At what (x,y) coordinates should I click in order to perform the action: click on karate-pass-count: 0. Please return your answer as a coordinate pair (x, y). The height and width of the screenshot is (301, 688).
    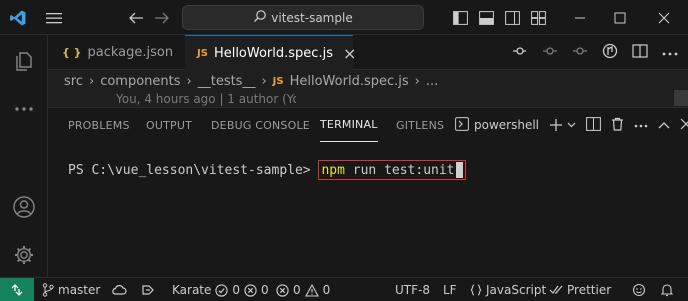
    Looking at the image, I should click on (236, 290).